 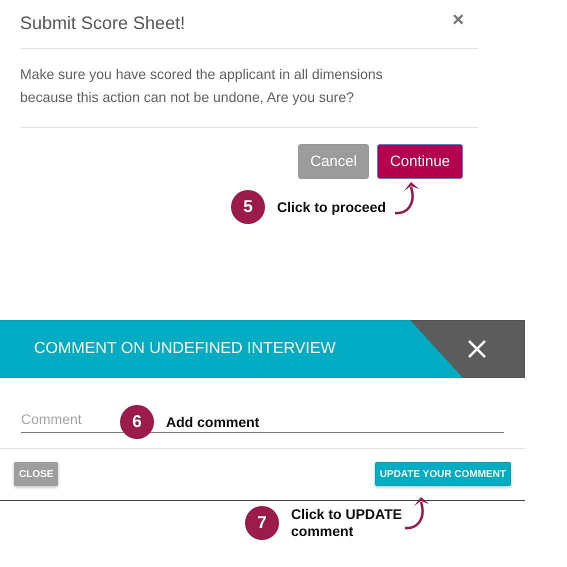 What do you see at coordinates (103, 23) in the screenshot?
I see `dialog-title: Submit Score Sheet!` at bounding box center [103, 23].